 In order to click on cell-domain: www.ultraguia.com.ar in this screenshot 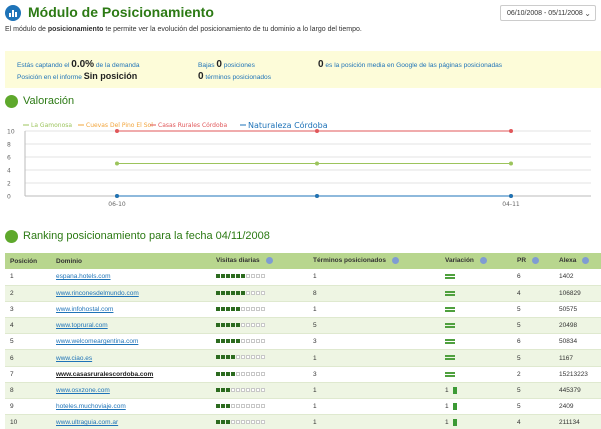, I will do `click(131, 421)`.